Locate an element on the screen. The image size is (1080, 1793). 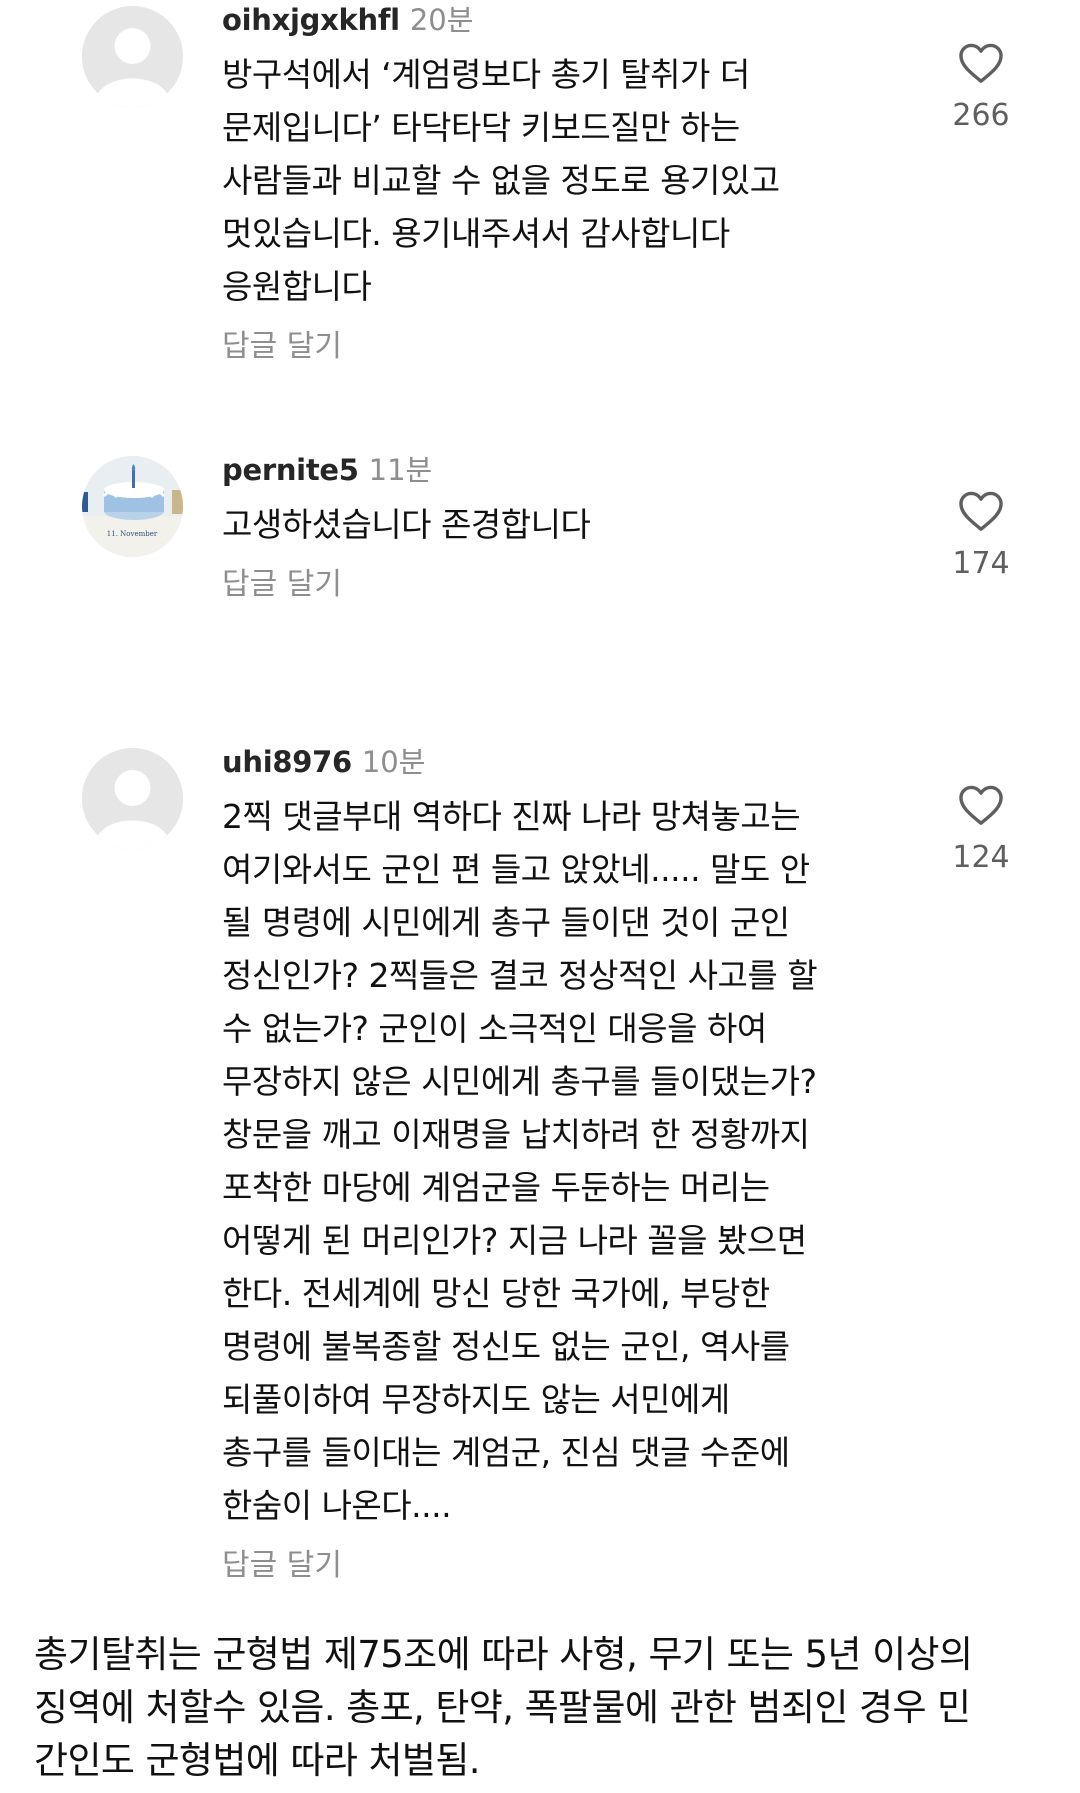
comment-text-line: 고생하셨습니다 존경합니다 is located at coordinates (406, 524).